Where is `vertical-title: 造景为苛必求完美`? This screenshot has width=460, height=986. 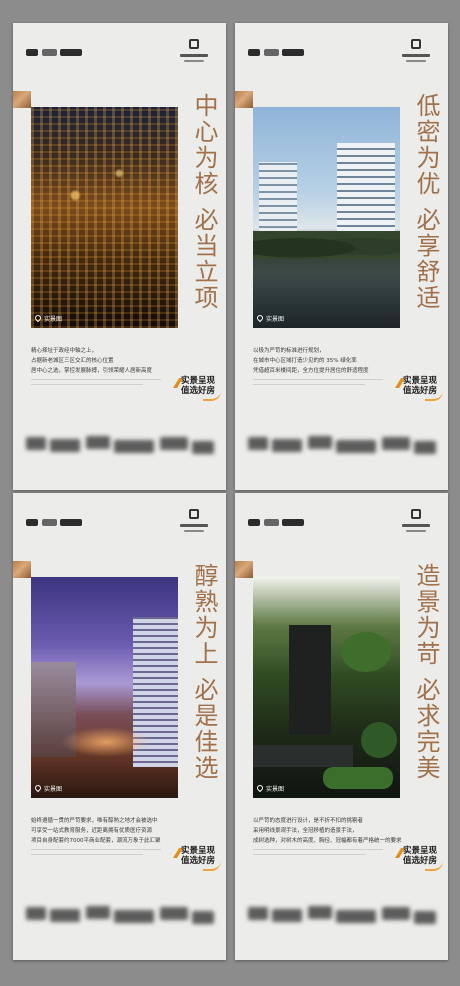
vertical-title: 造景为苛必求完美 is located at coordinates (426, 672).